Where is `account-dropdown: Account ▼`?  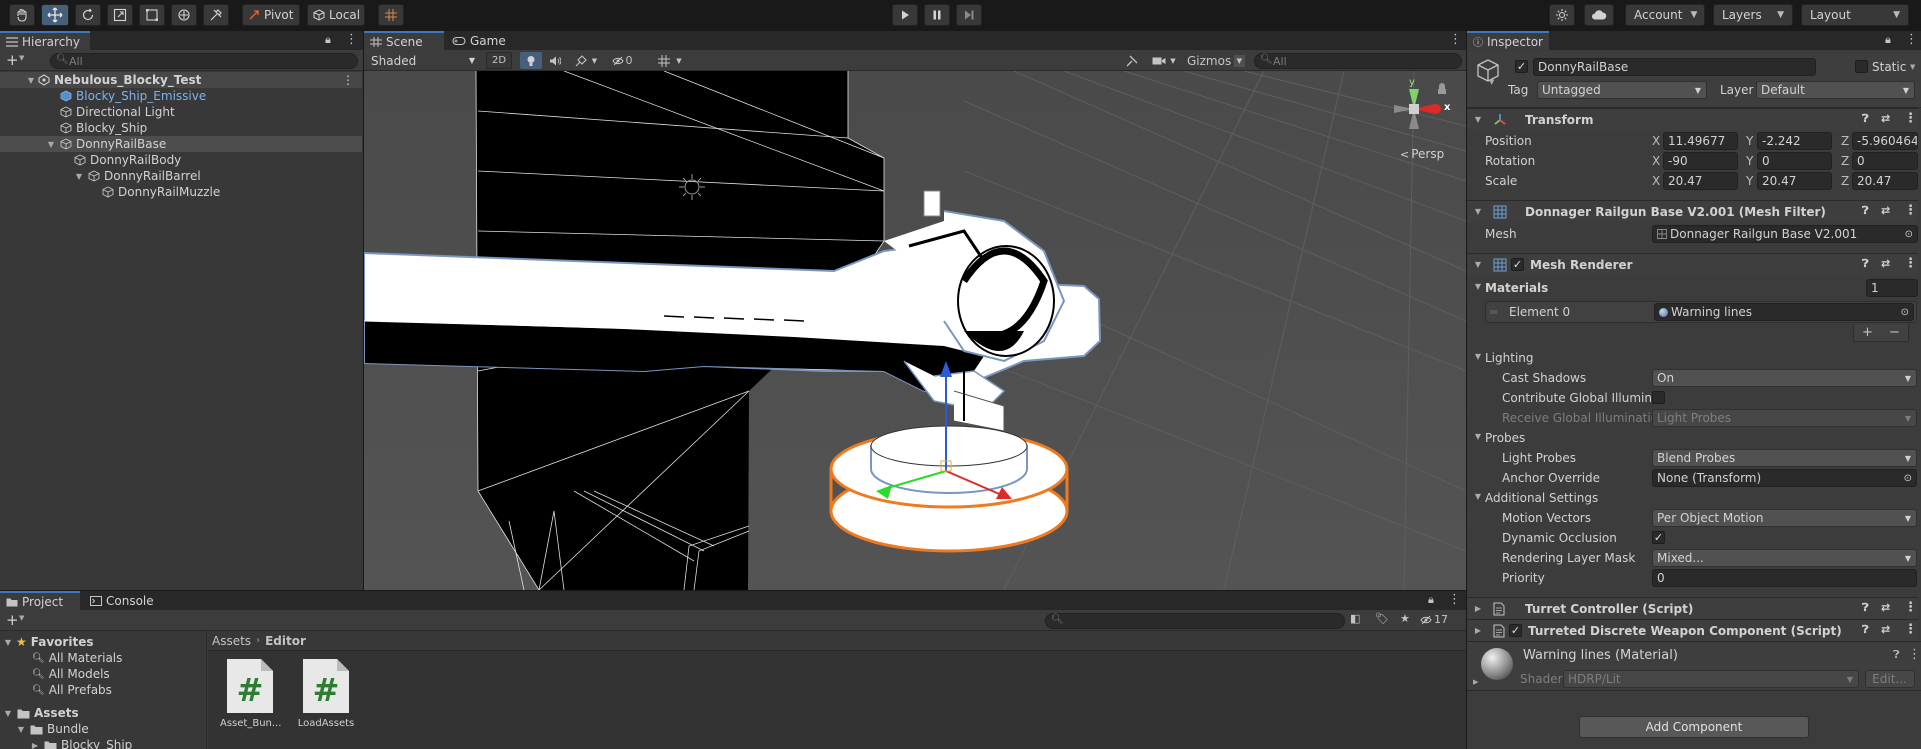 account-dropdown: Account ▼ is located at coordinates (1665, 15).